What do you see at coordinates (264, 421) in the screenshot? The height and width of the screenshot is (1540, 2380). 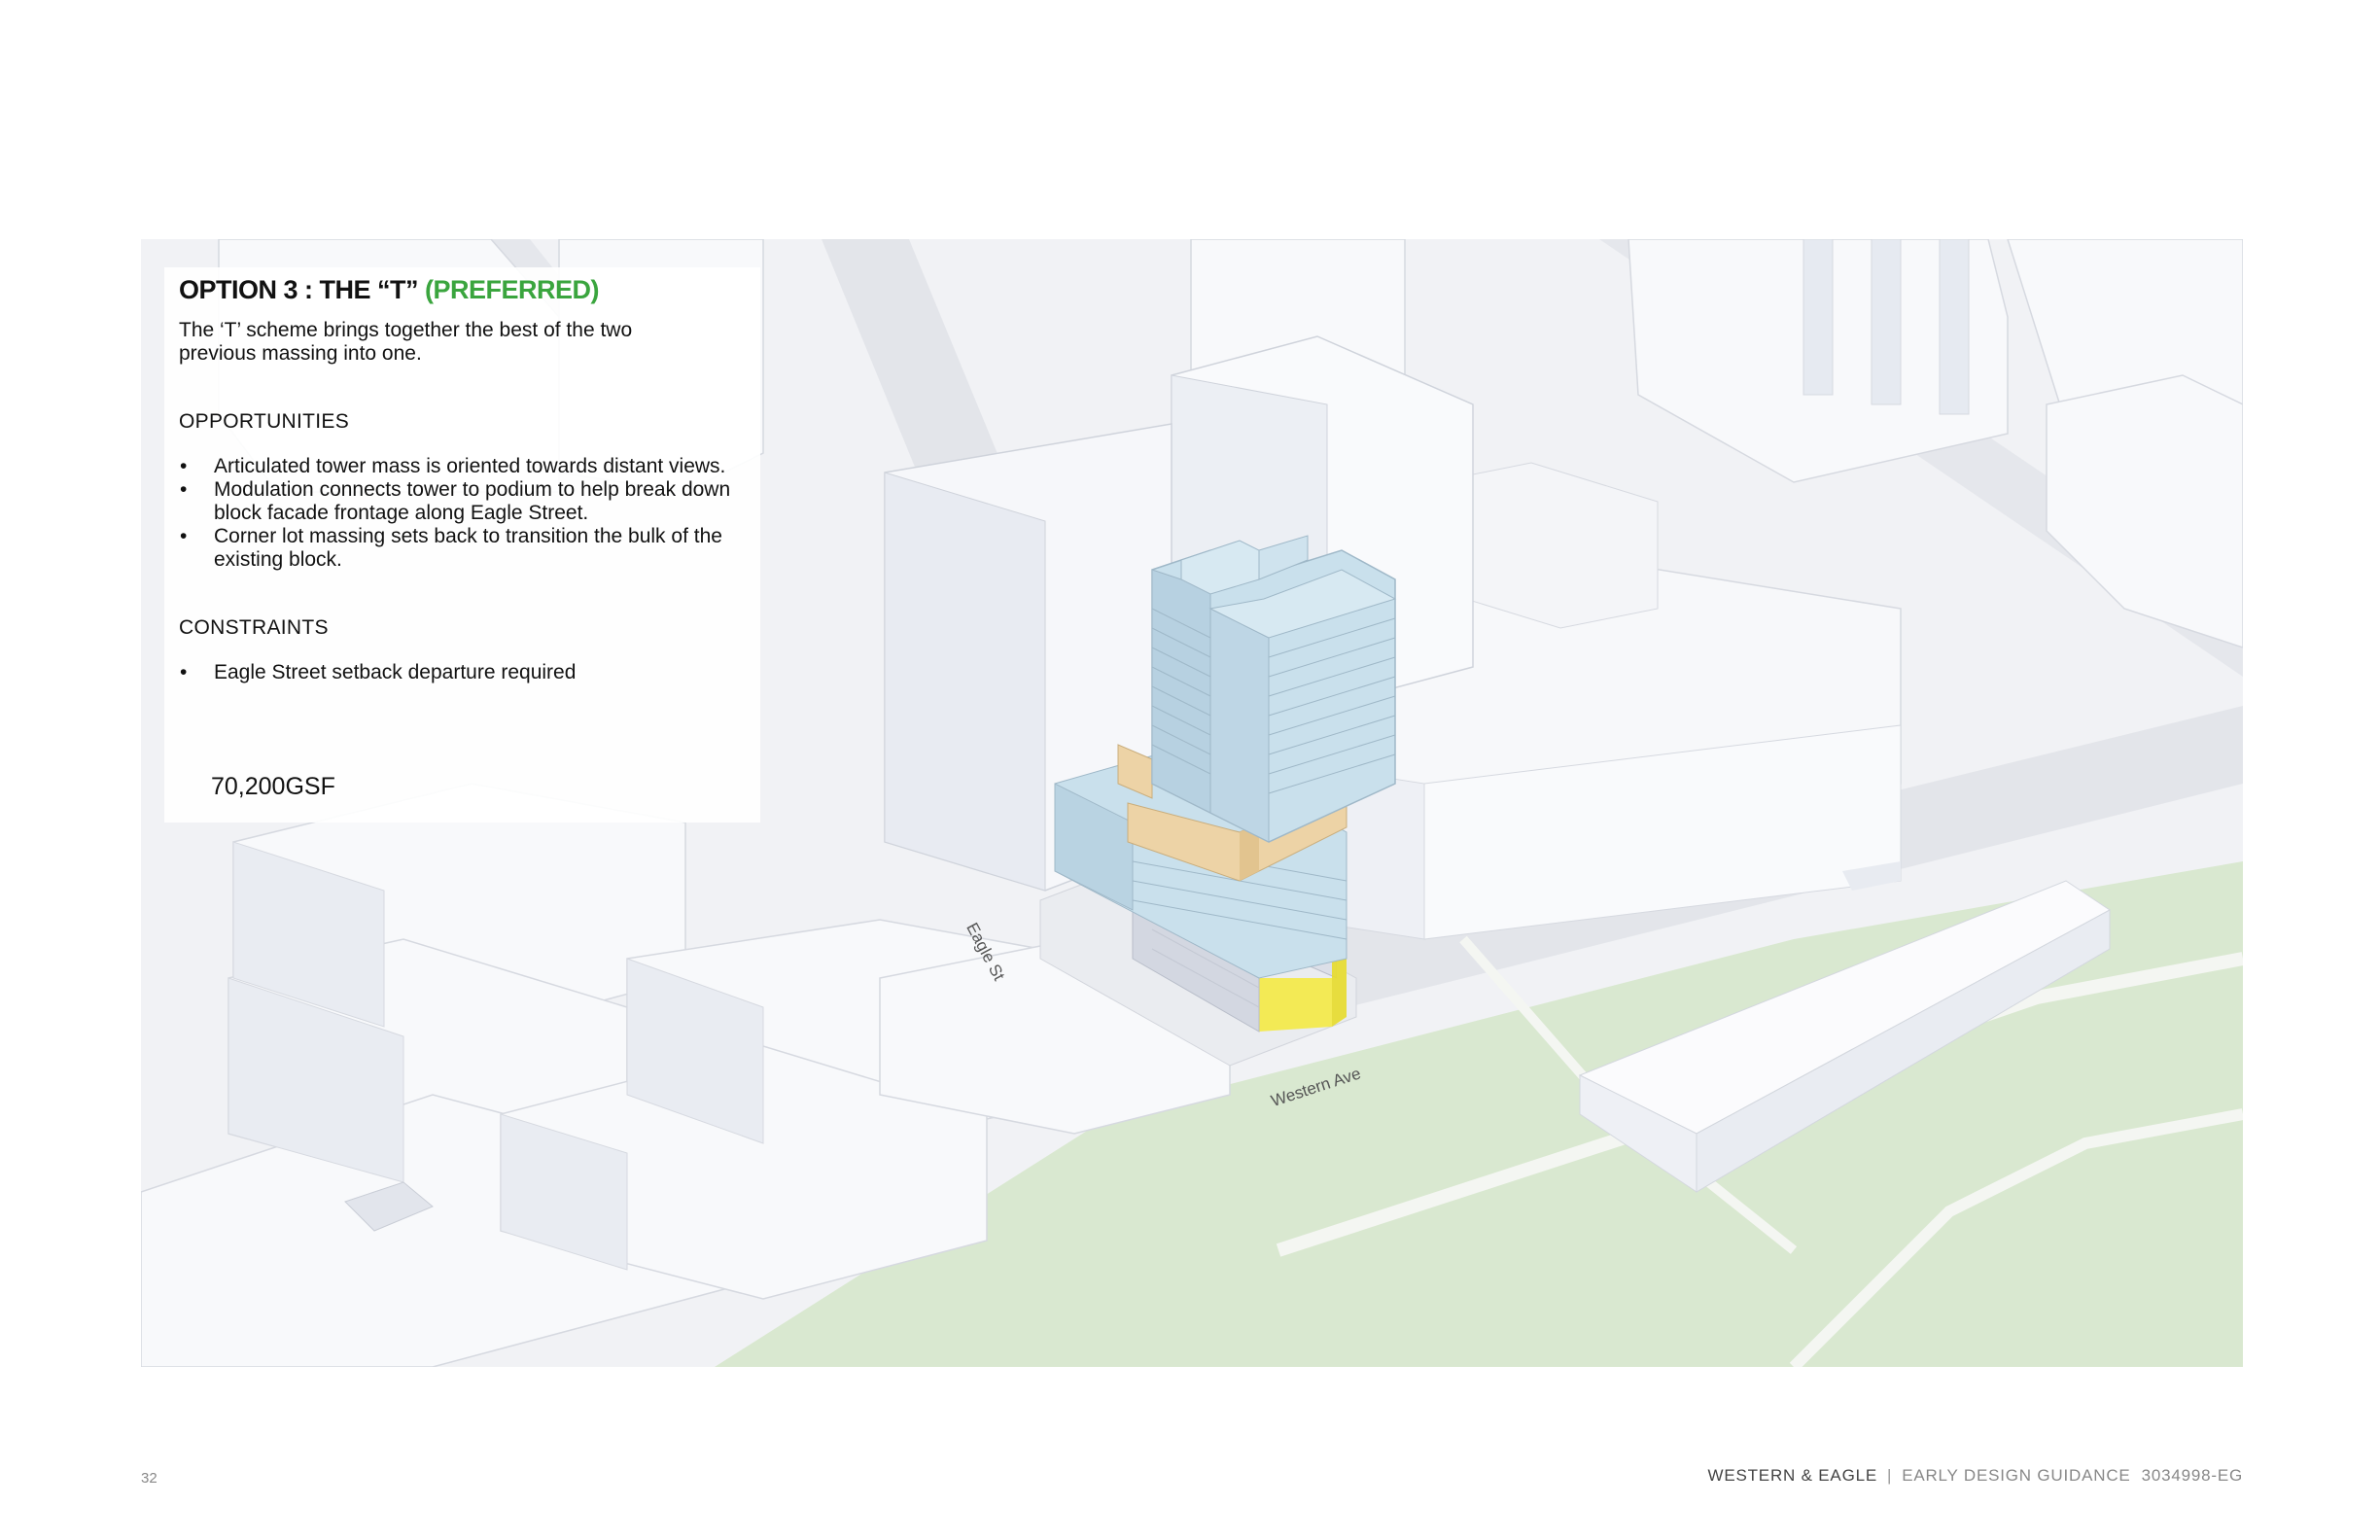 I see `opportunities-heading: OPPORTUNITIES` at bounding box center [264, 421].